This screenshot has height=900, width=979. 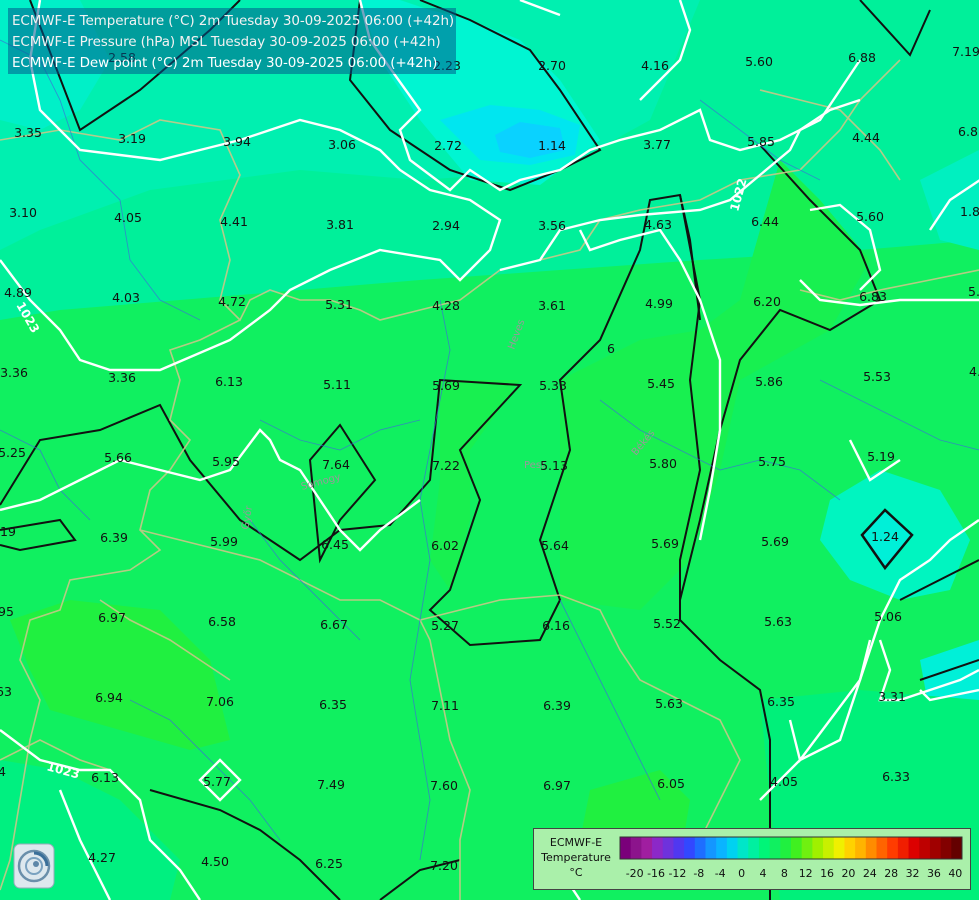 I want to click on station-value: 3.10, so click(x=23, y=212).